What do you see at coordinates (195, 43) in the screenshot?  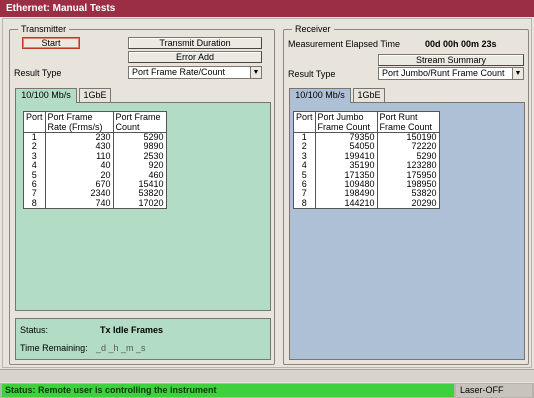 I see `transmit-duration-button: Transmit Duration` at bounding box center [195, 43].